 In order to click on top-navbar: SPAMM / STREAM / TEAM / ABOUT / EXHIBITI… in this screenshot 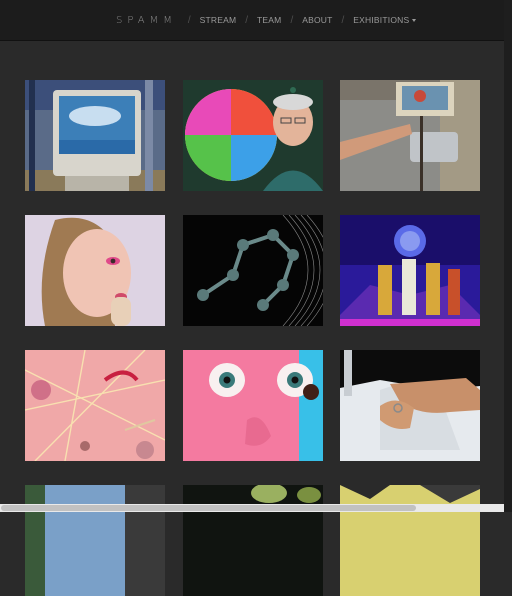, I will do `click(252, 20)`.